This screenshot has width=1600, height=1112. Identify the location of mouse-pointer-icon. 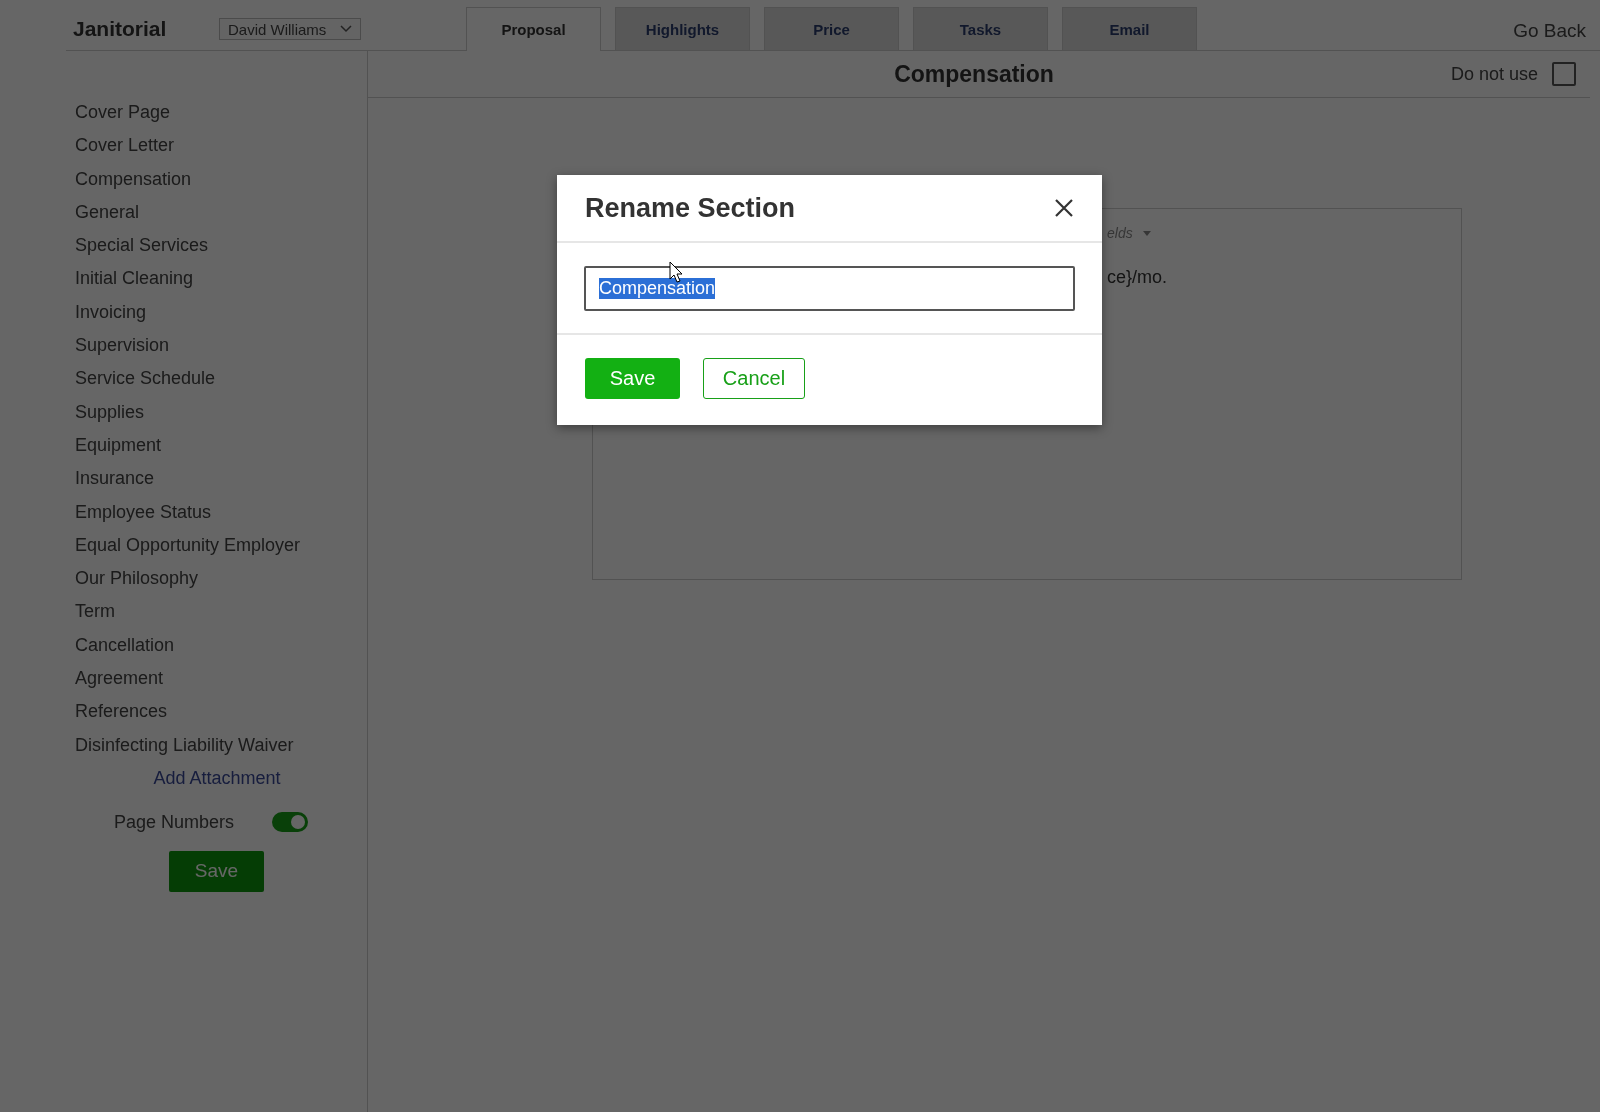
(676, 272).